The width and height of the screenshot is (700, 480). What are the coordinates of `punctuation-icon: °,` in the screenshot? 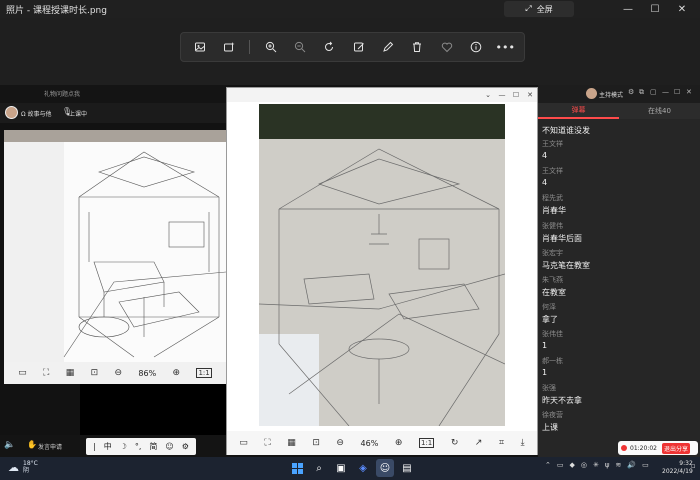 It's located at (138, 446).